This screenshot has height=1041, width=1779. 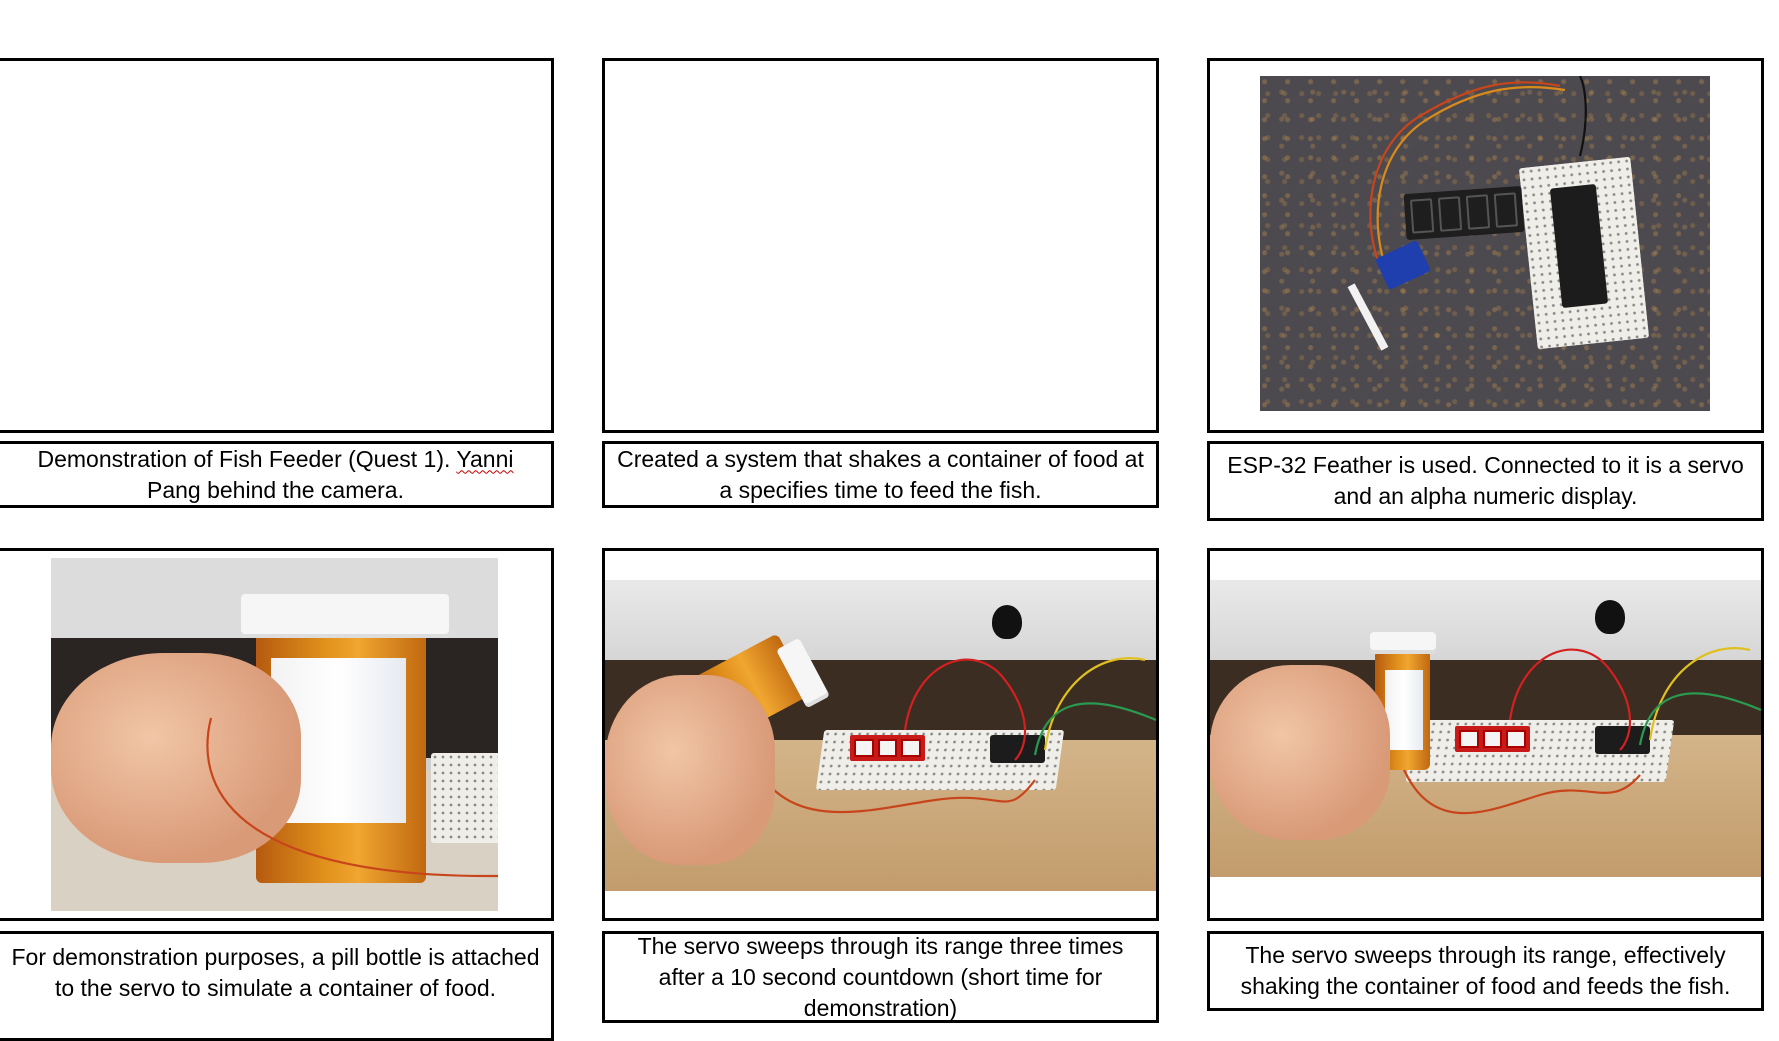 I want to click on pill-bottle-photo, so click(x=274, y=734).